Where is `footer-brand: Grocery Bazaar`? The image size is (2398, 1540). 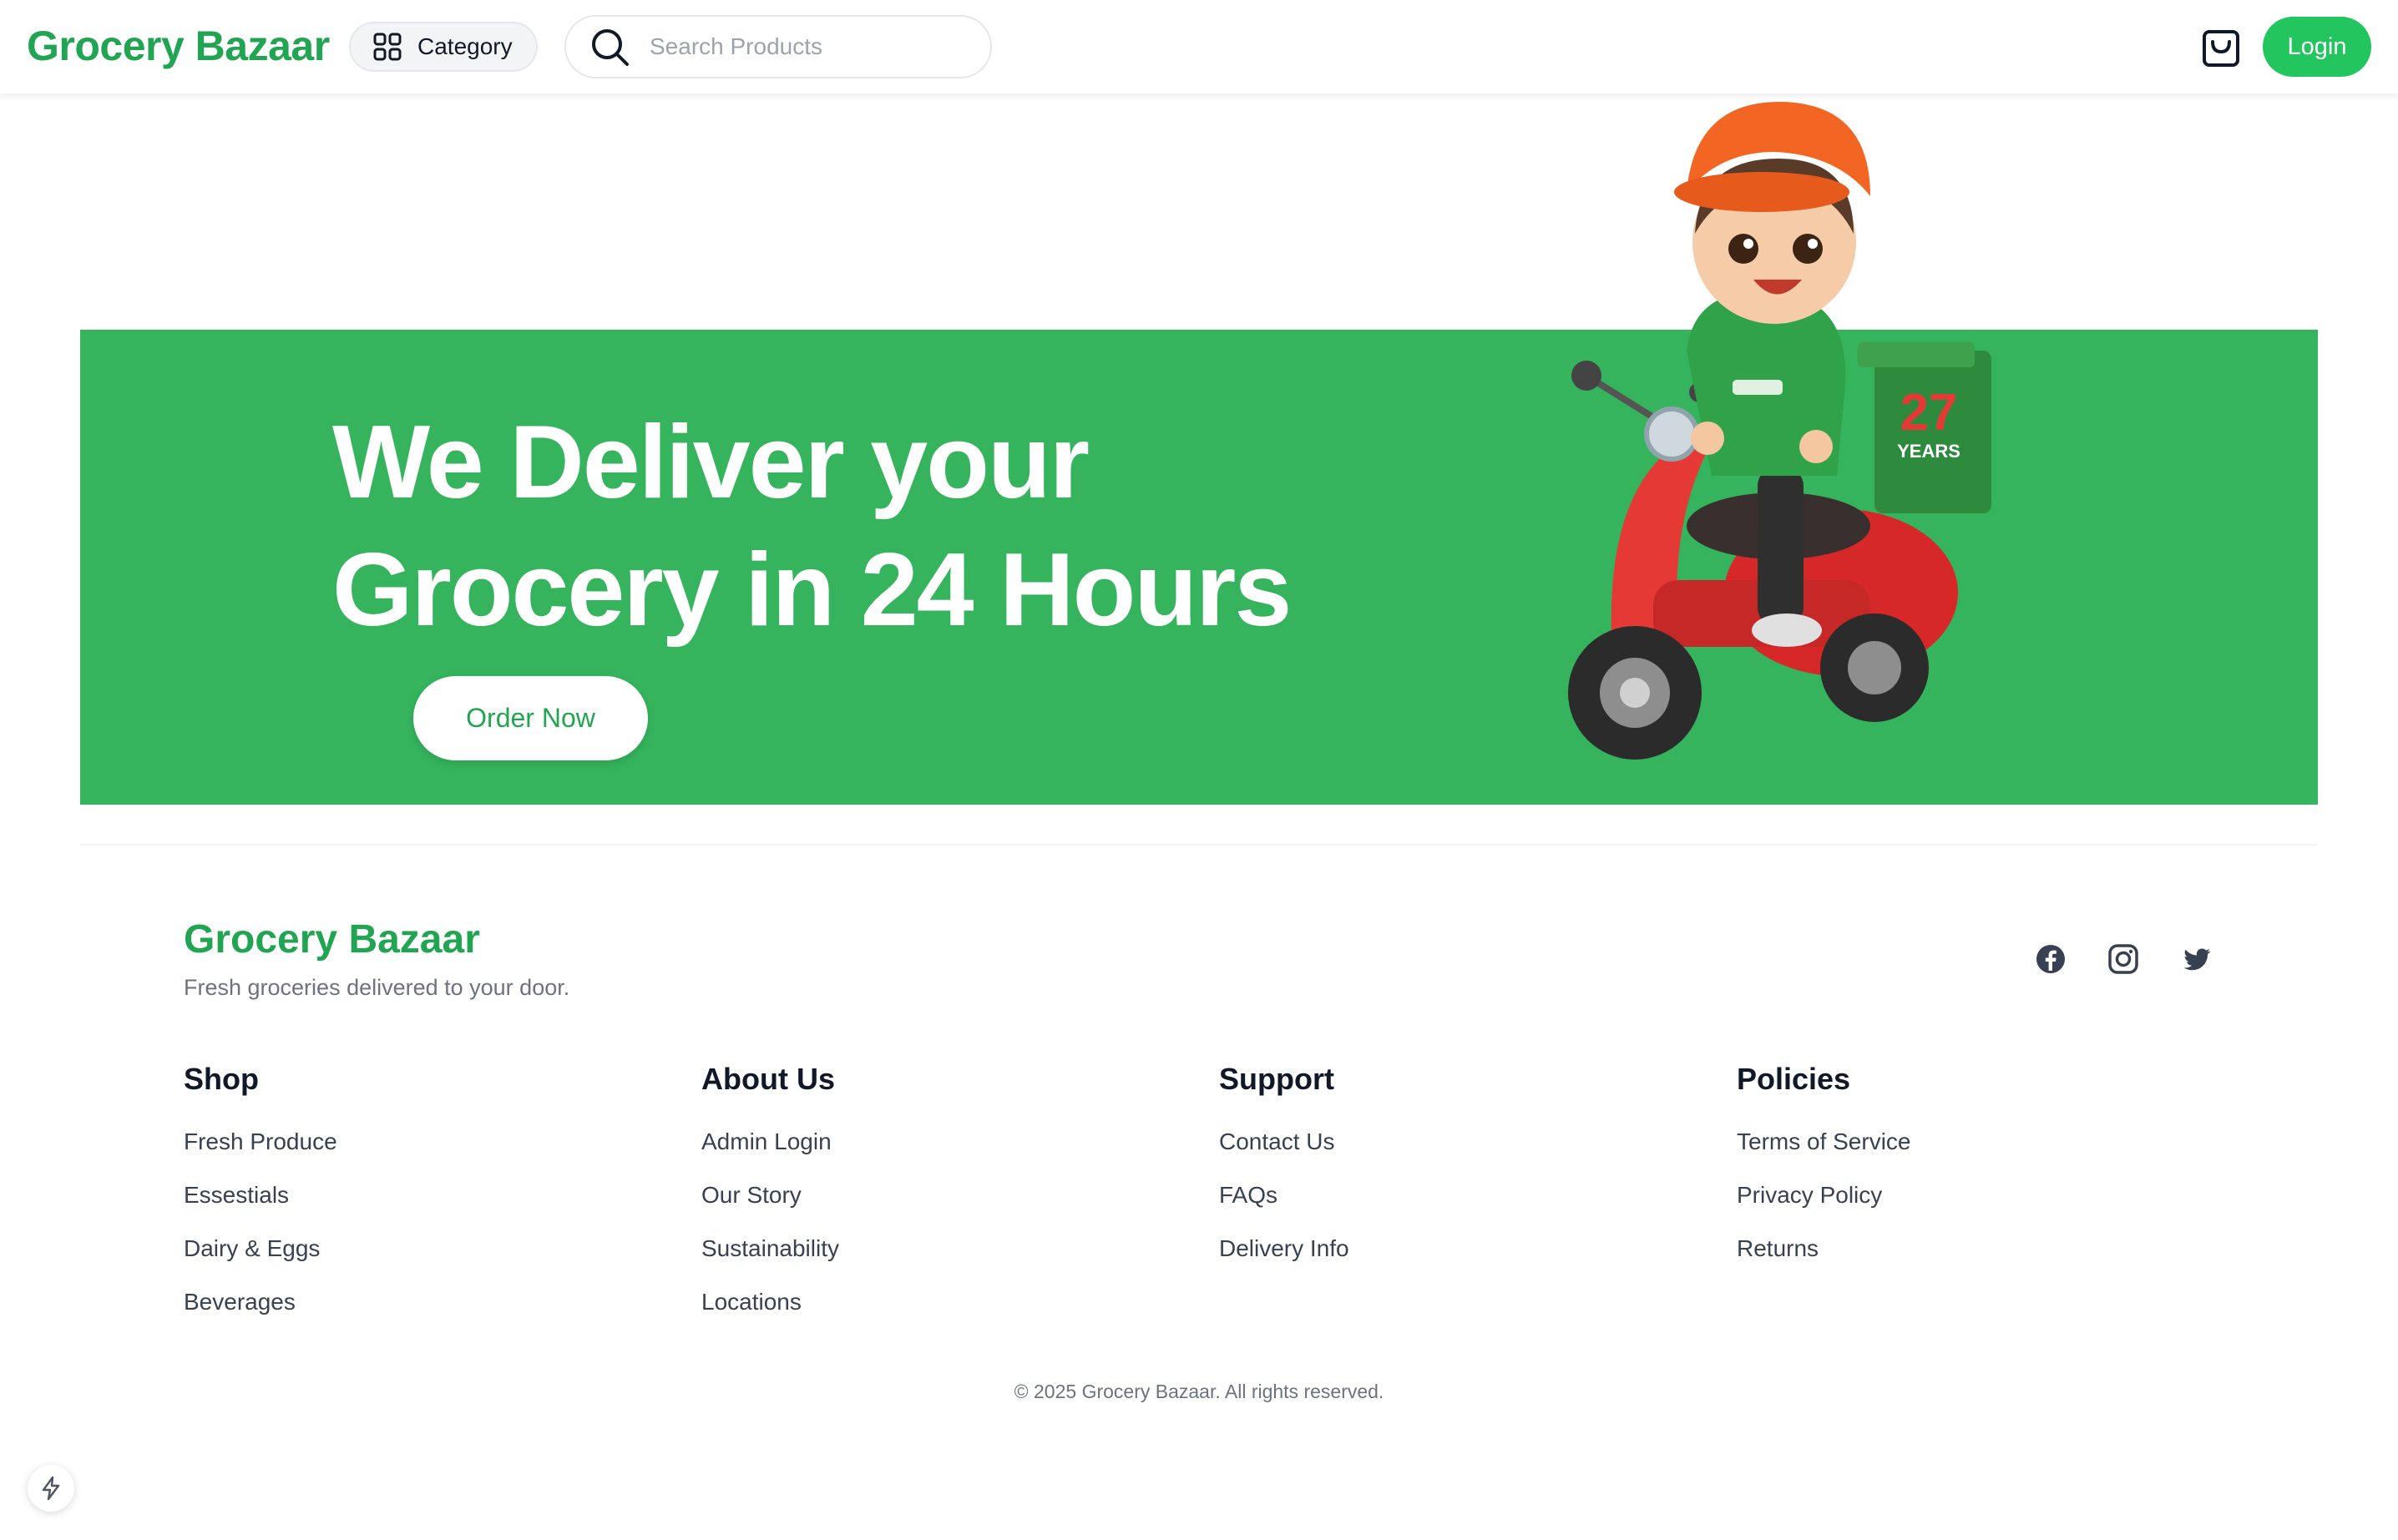 footer-brand: Grocery Bazaar is located at coordinates (332, 939).